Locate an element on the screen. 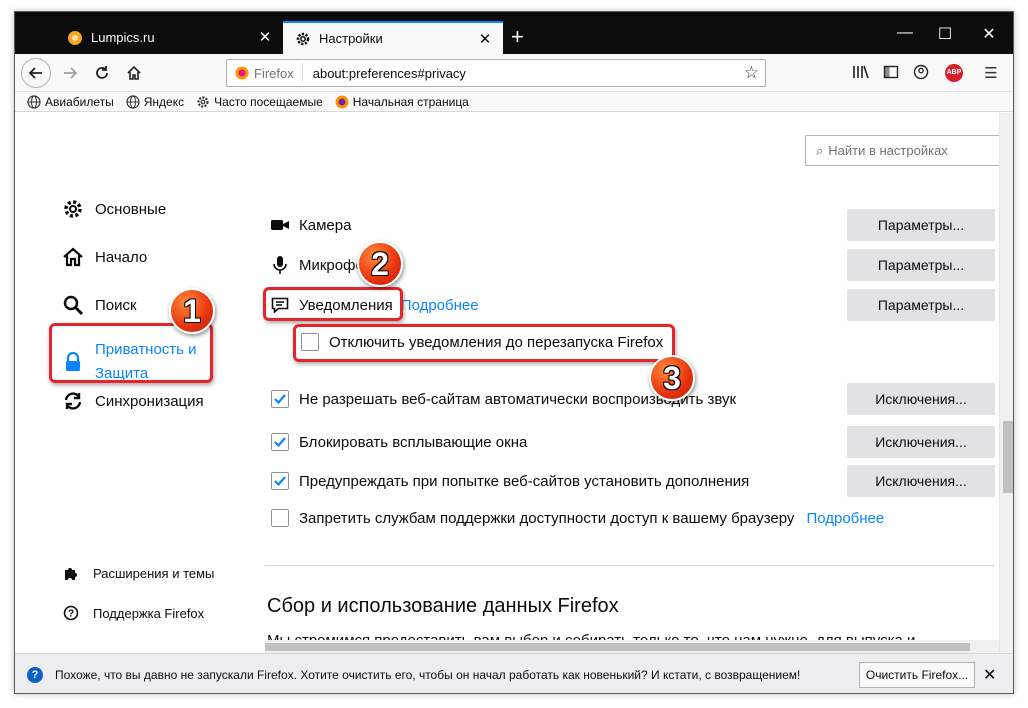  autoplay-checkbox is located at coordinates (280, 399).